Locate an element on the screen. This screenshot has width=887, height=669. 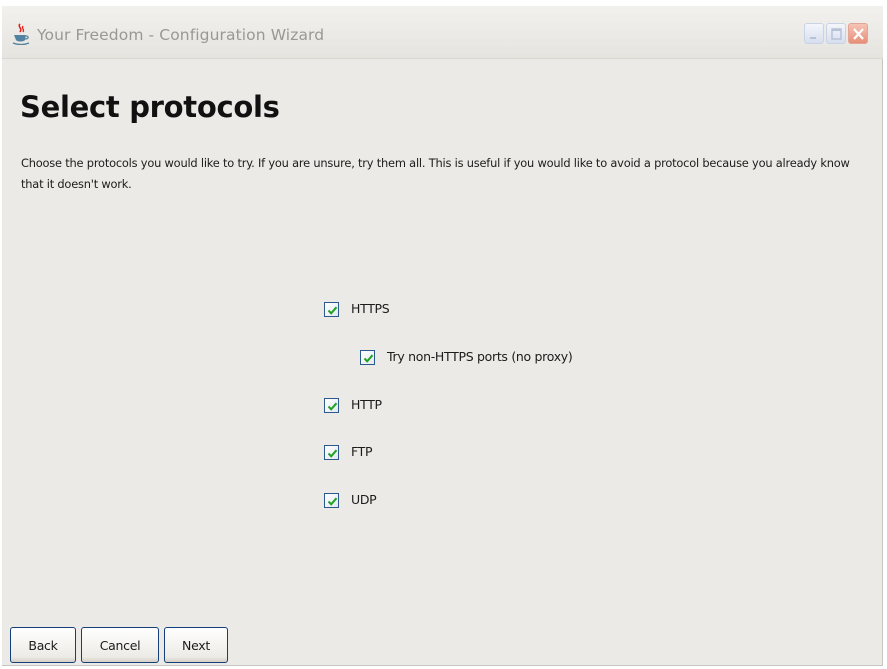
close-button is located at coordinates (858, 33).